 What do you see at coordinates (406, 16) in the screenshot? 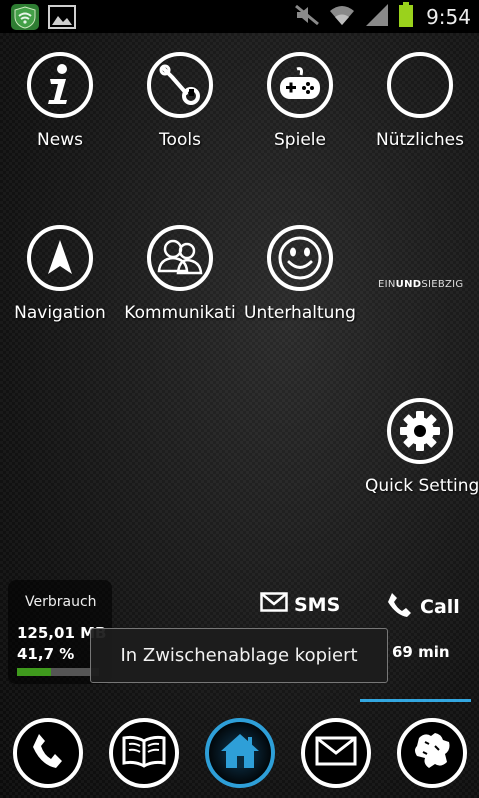
I see `battery-icon` at bounding box center [406, 16].